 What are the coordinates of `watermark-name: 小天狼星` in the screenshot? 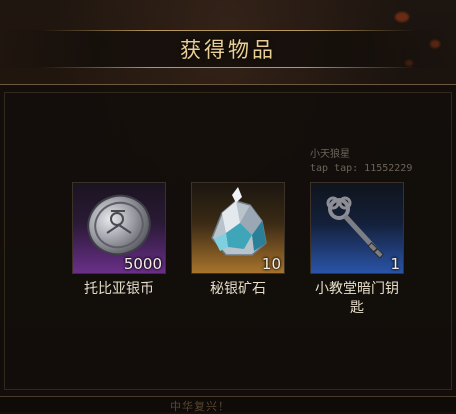 It's located at (330, 154).